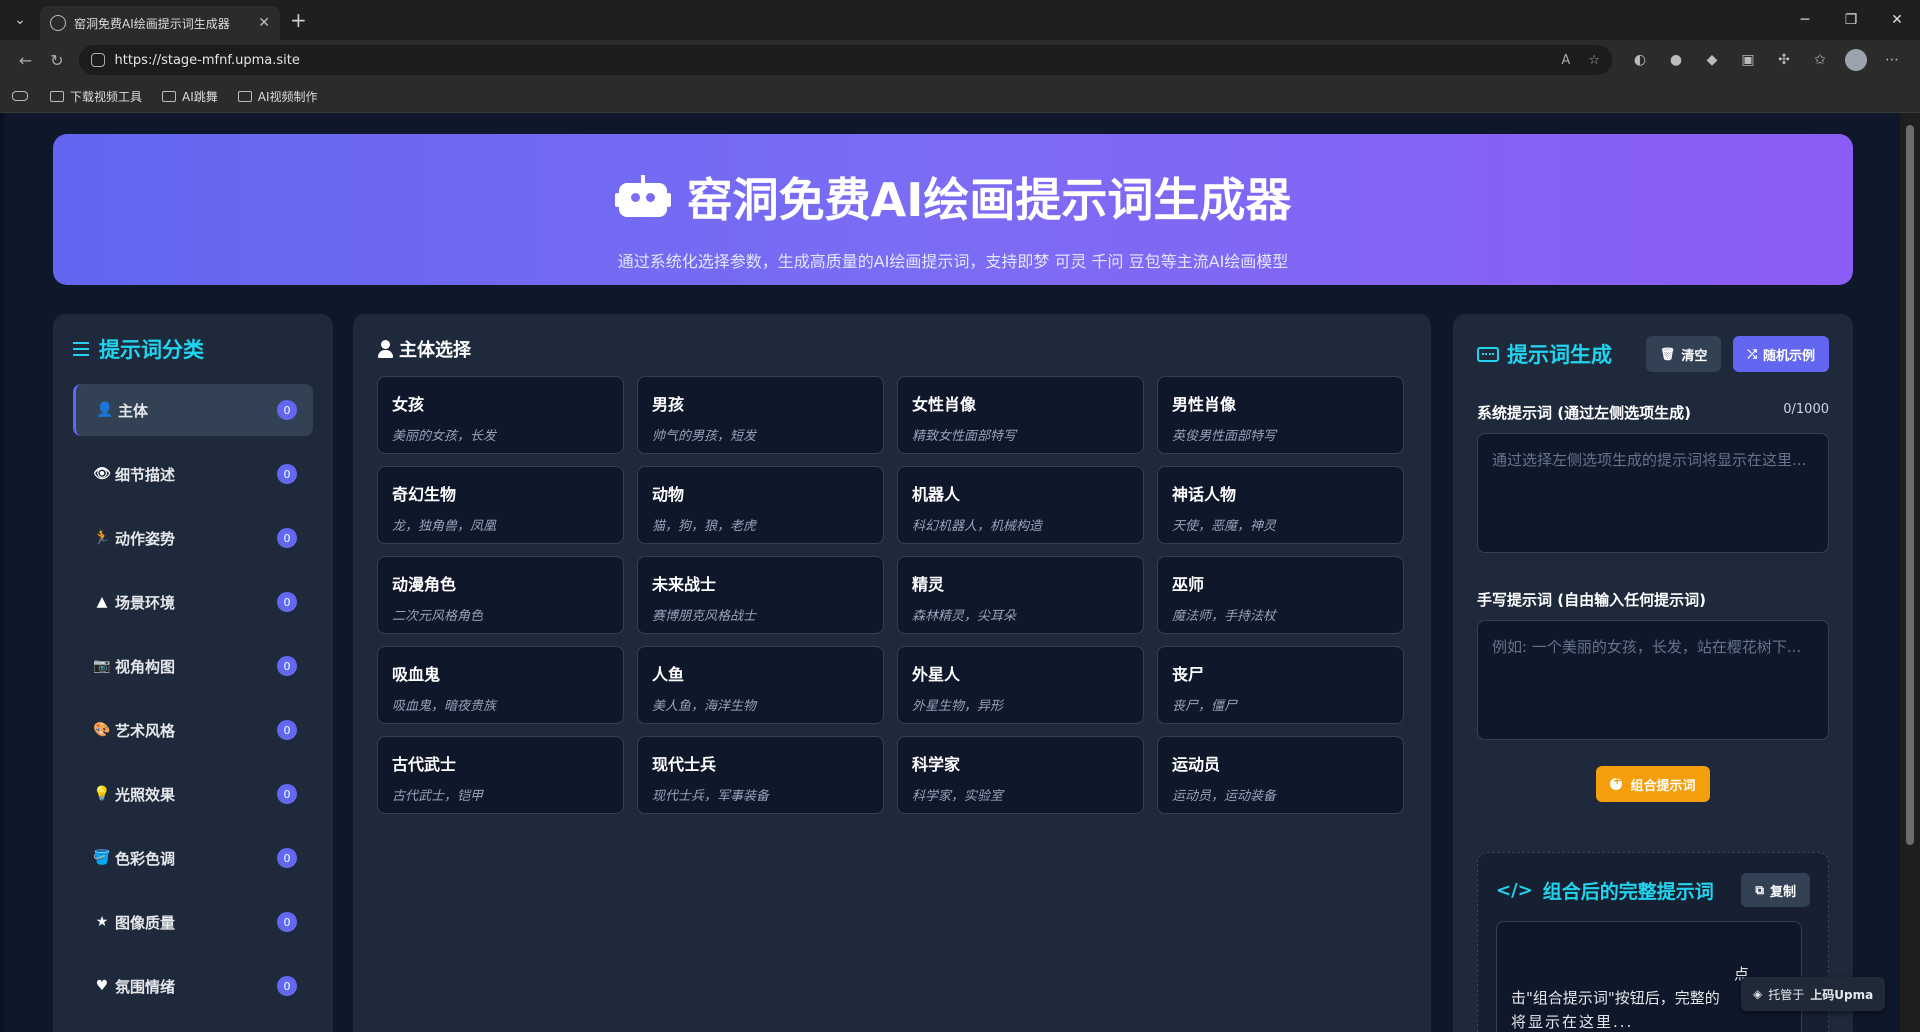  Describe the element at coordinates (1813, 994) in the screenshot. I see `hosted-badge: ◈ 托管于 上码Upma` at that location.